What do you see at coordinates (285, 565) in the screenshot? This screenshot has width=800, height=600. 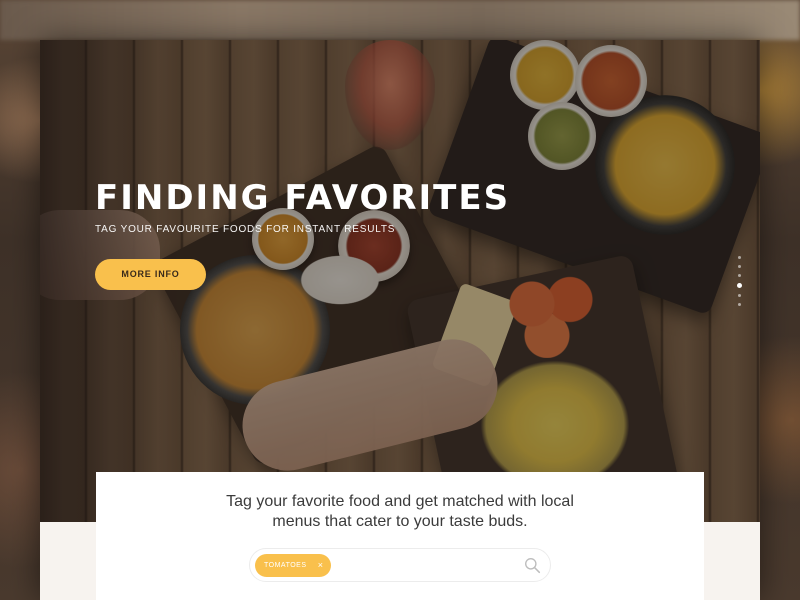 I see `tag-label: TOMATOES` at bounding box center [285, 565].